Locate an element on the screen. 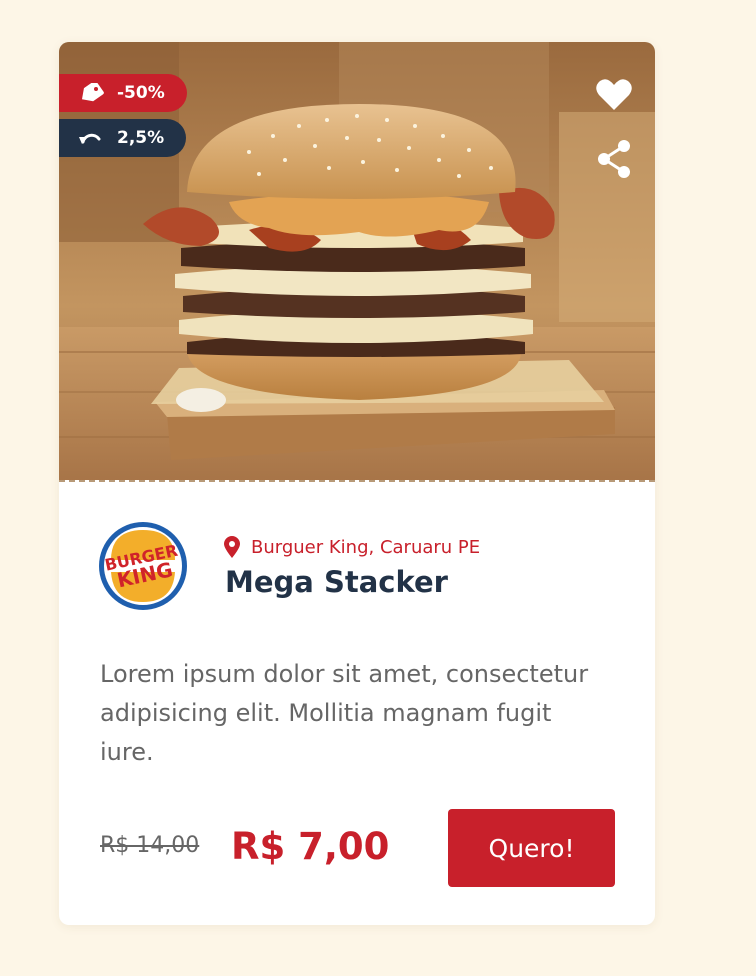  undo-icon is located at coordinates (91, 138).